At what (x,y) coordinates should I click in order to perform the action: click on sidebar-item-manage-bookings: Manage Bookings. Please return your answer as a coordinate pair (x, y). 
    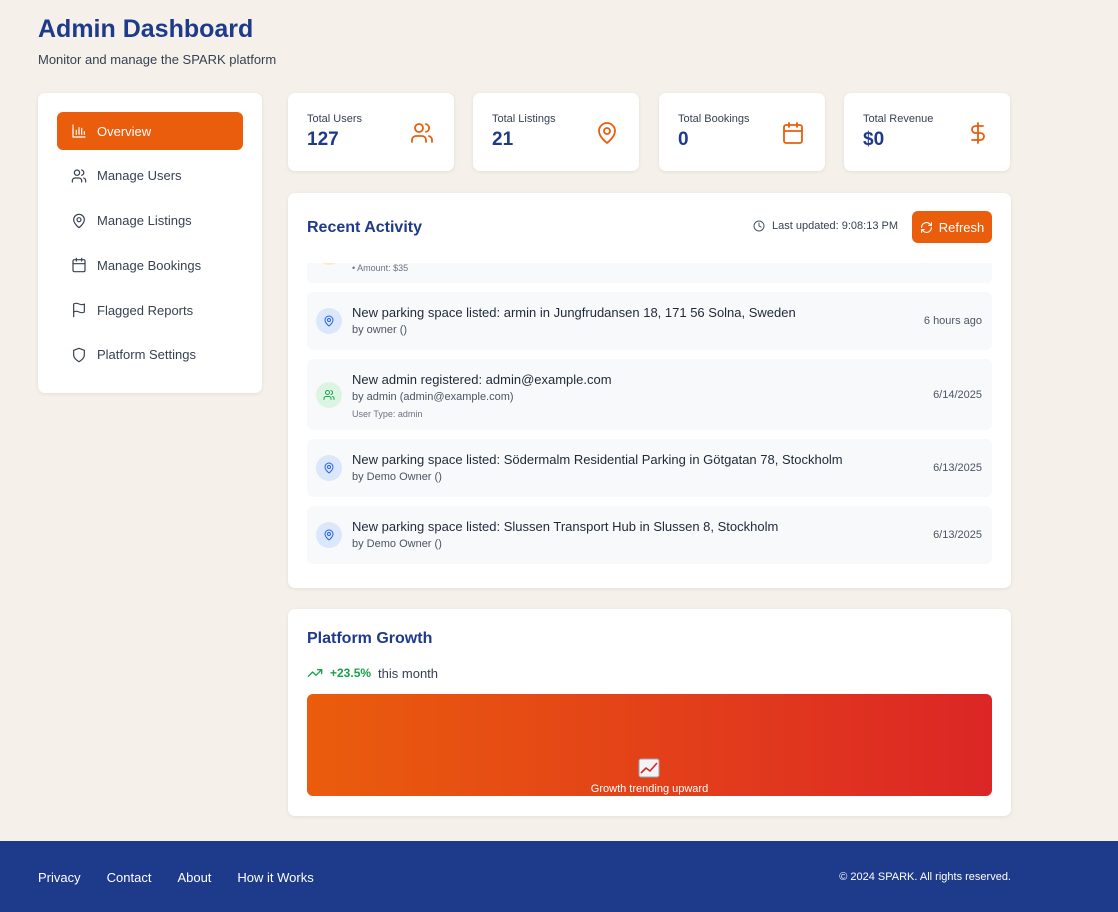
    Looking at the image, I should click on (150, 265).